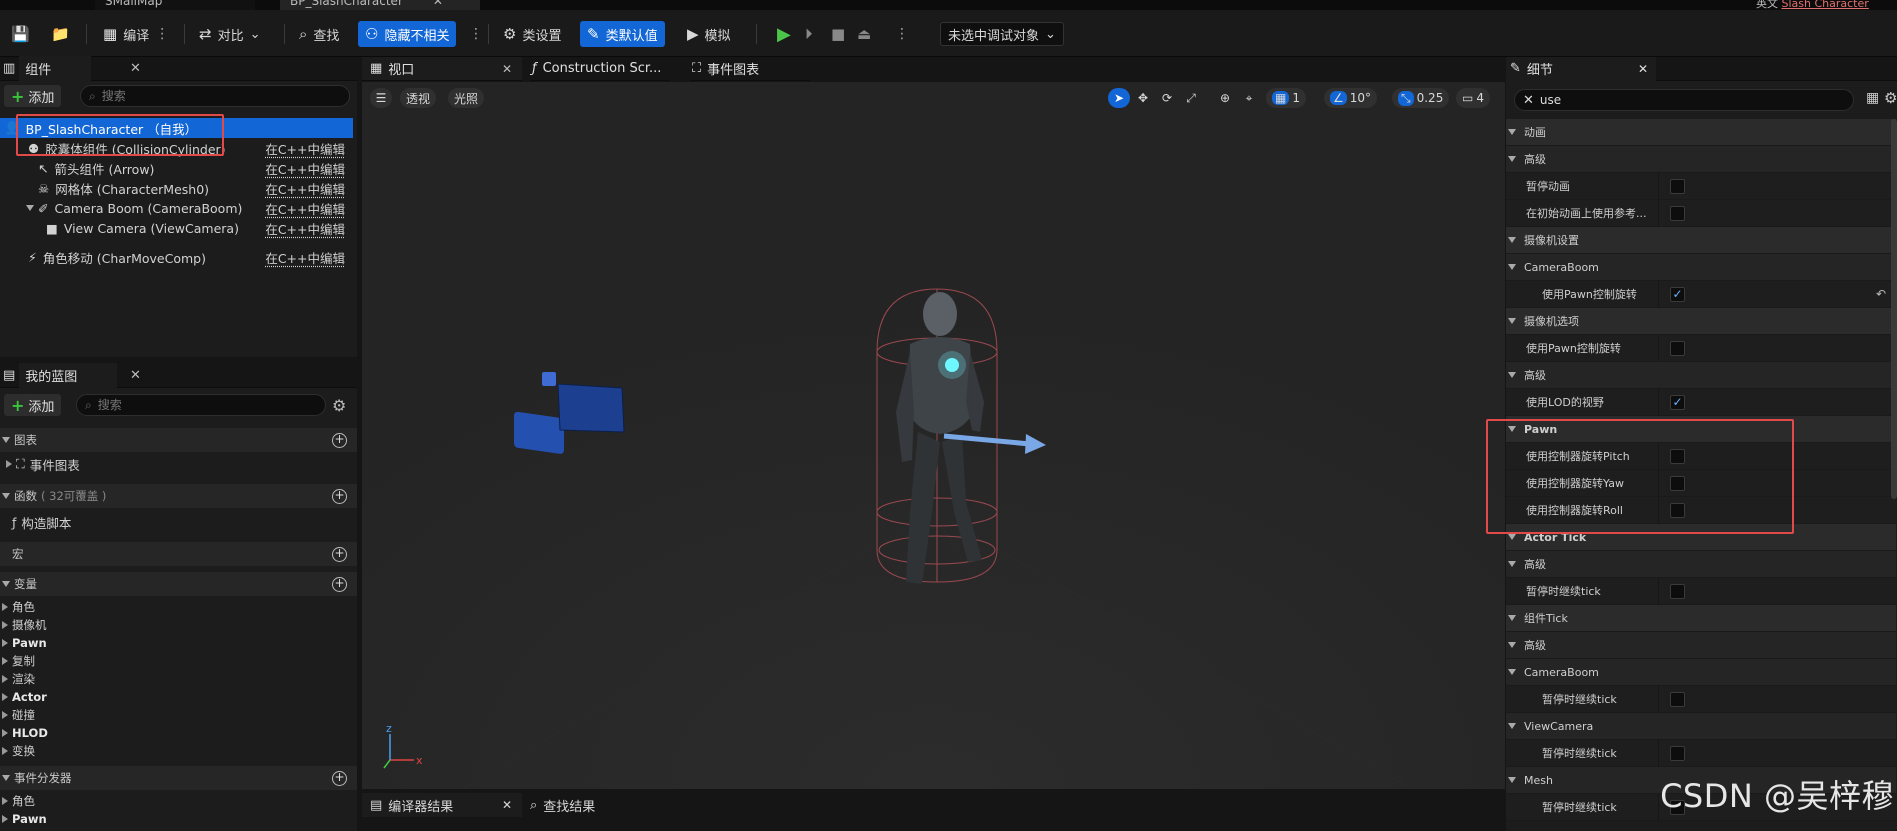 Image resolution: width=1897 pixels, height=831 pixels. What do you see at coordinates (1167, 98) in the screenshot?
I see `rotate-tool-button: ⟳` at bounding box center [1167, 98].